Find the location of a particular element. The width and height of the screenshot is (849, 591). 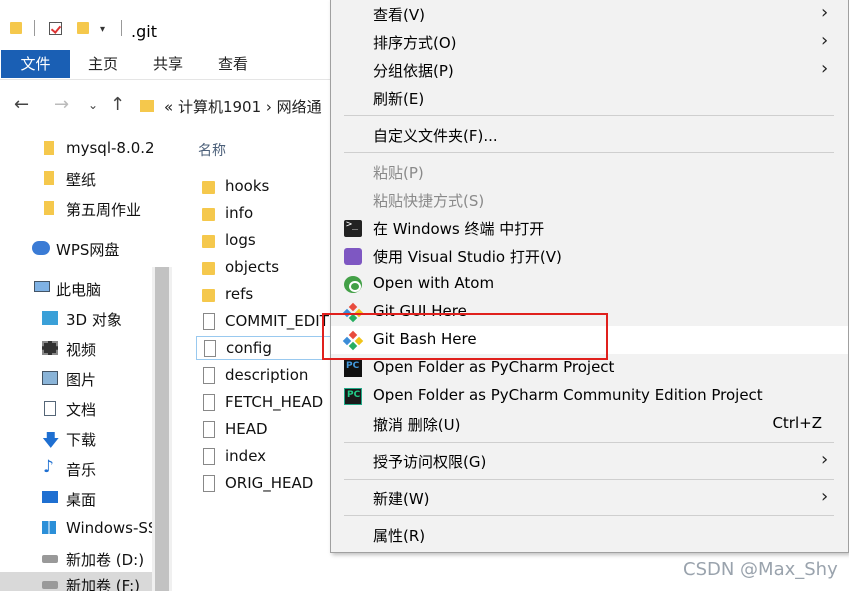

sidebar-item-videos: 视频 is located at coordinates (77, 349).